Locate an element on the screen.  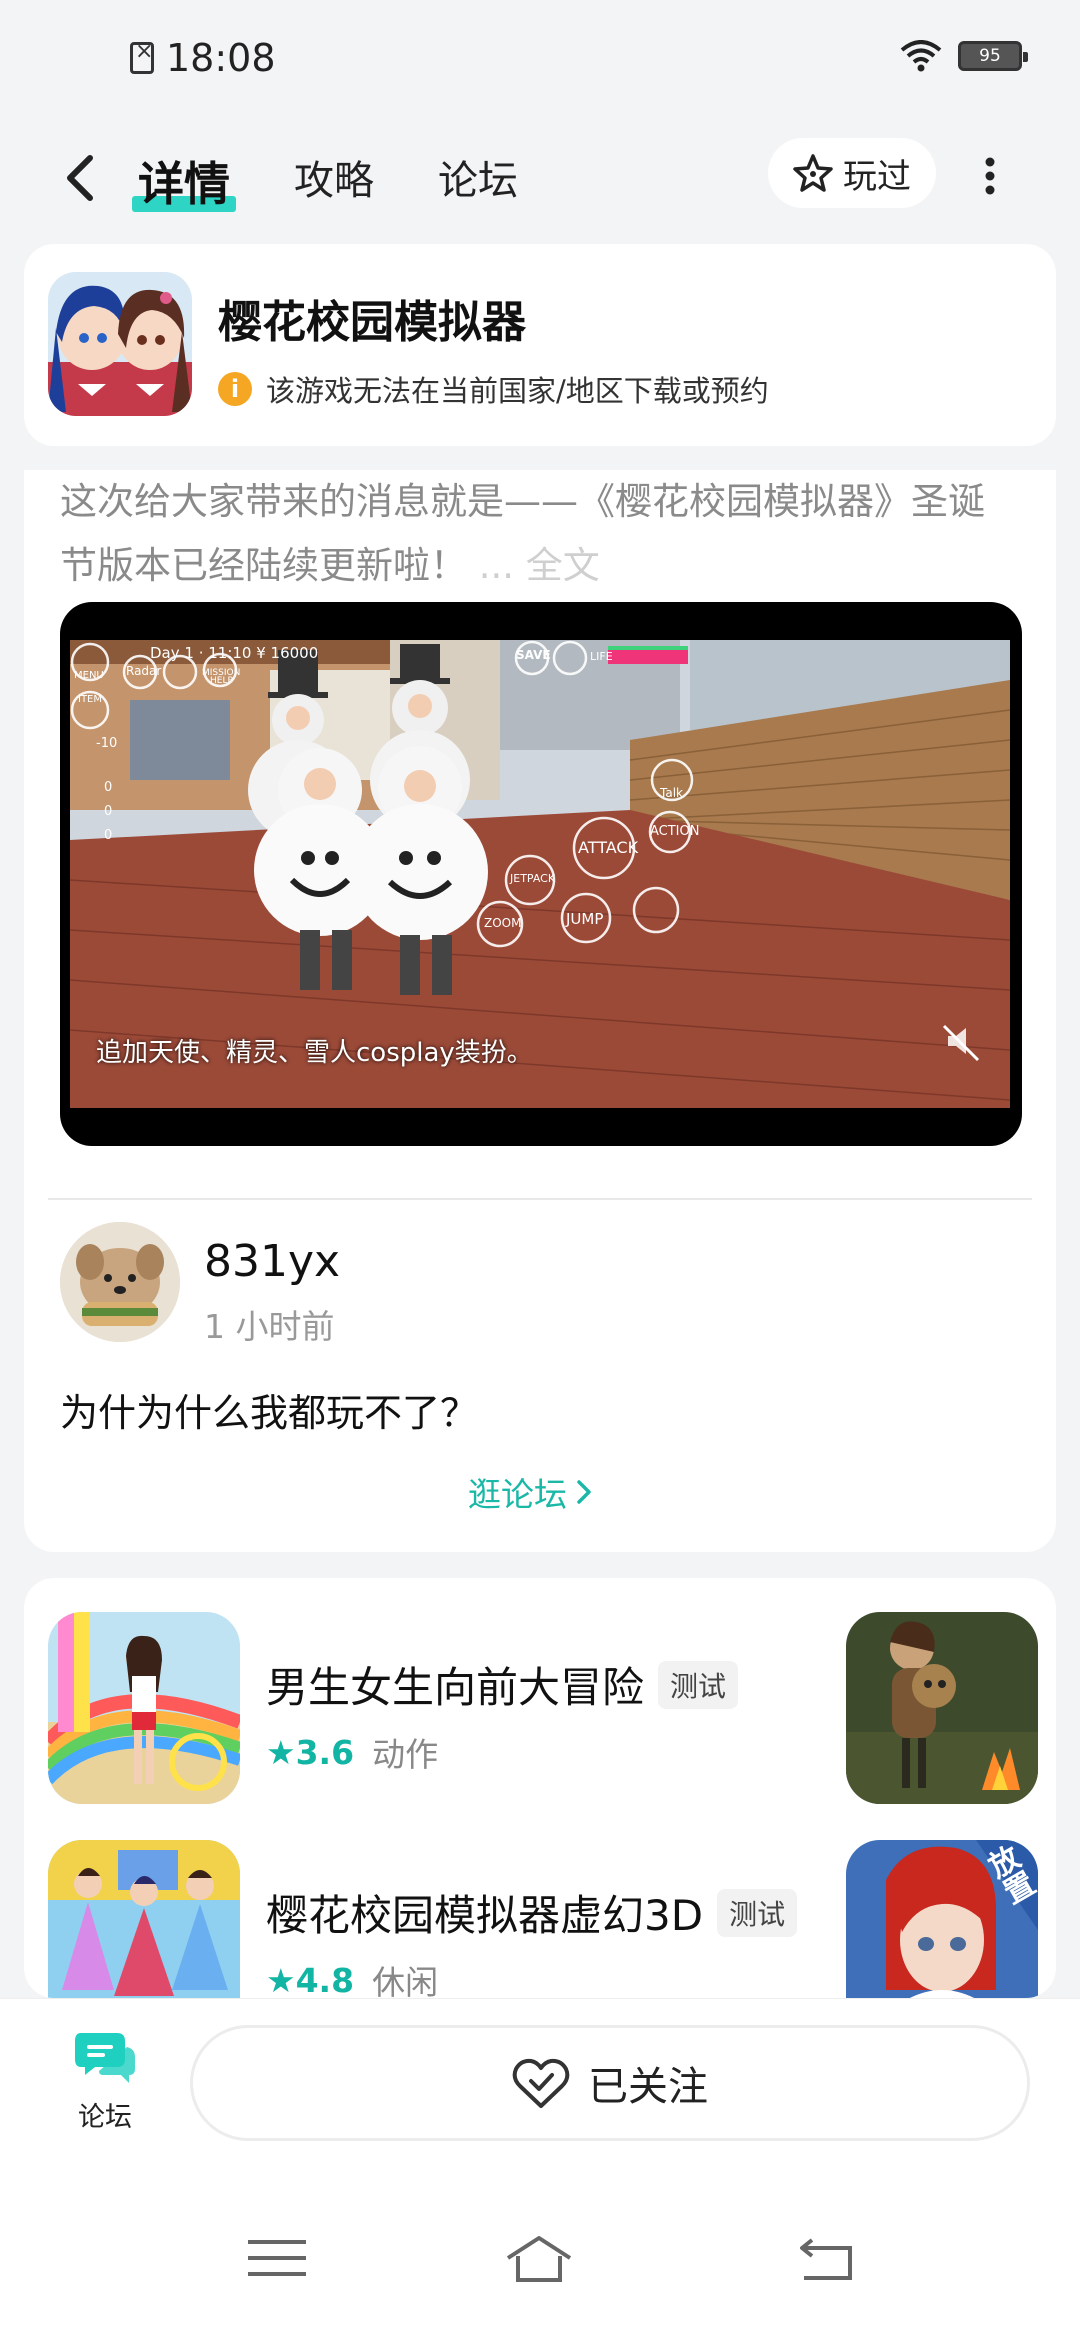
game-icon is located at coordinates (120, 344).